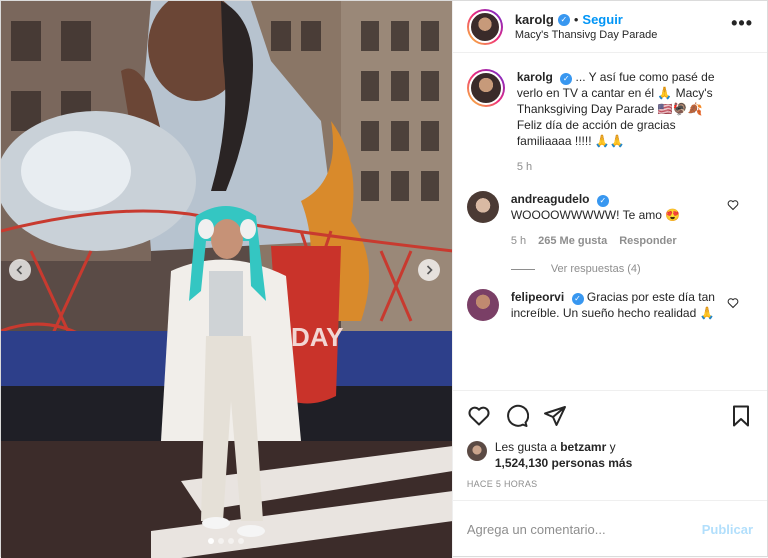  I want to click on comment-icon, so click(517, 416).